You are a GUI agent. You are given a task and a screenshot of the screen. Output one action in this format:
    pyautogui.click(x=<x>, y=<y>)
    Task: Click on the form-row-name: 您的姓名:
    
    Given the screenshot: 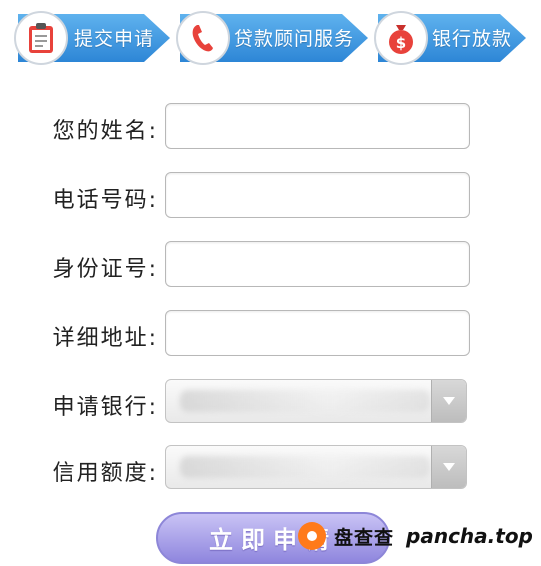 What is the action you would take?
    pyautogui.click(x=270, y=128)
    